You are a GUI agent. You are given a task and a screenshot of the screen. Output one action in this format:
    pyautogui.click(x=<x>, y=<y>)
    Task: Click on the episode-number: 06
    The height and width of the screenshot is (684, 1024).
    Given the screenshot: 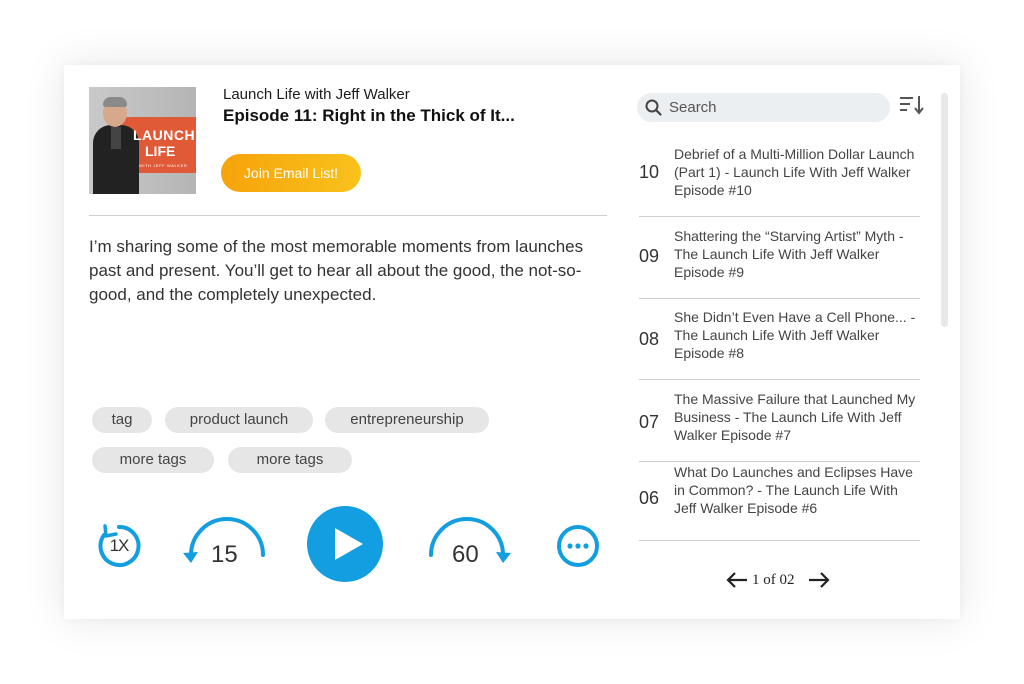 What is the action you would take?
    pyautogui.click(x=649, y=498)
    